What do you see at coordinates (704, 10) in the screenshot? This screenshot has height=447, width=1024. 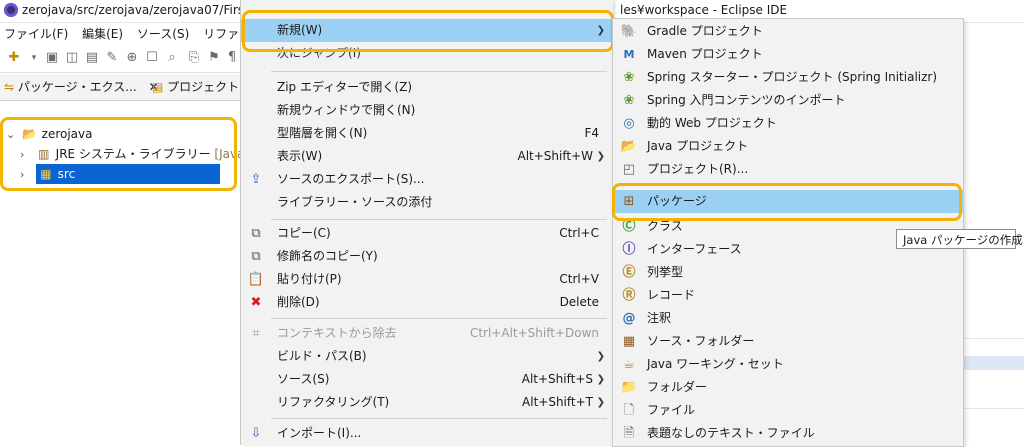 I see `window-title-right: les¥workspace - Eclipse IDE` at bounding box center [704, 10].